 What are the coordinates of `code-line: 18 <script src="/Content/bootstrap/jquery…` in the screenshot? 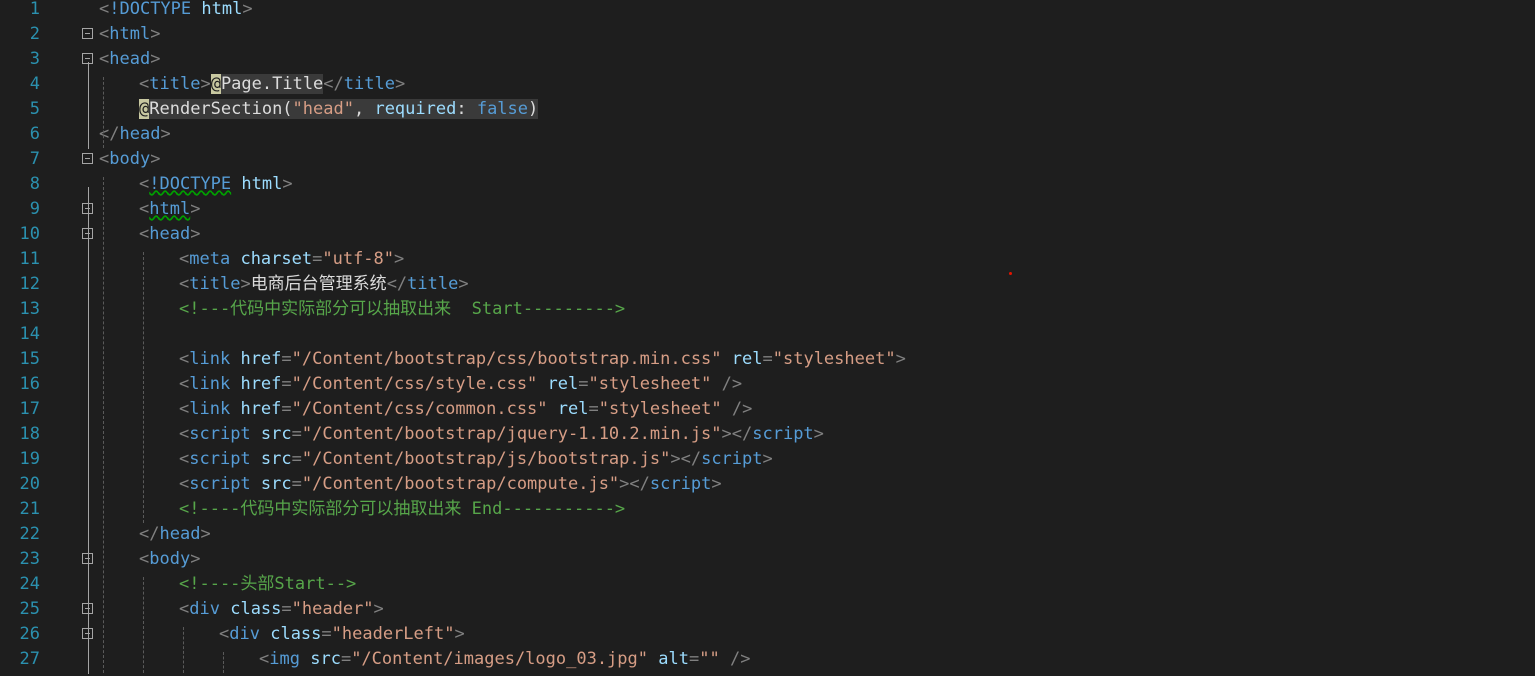 It's located at (767, 434).